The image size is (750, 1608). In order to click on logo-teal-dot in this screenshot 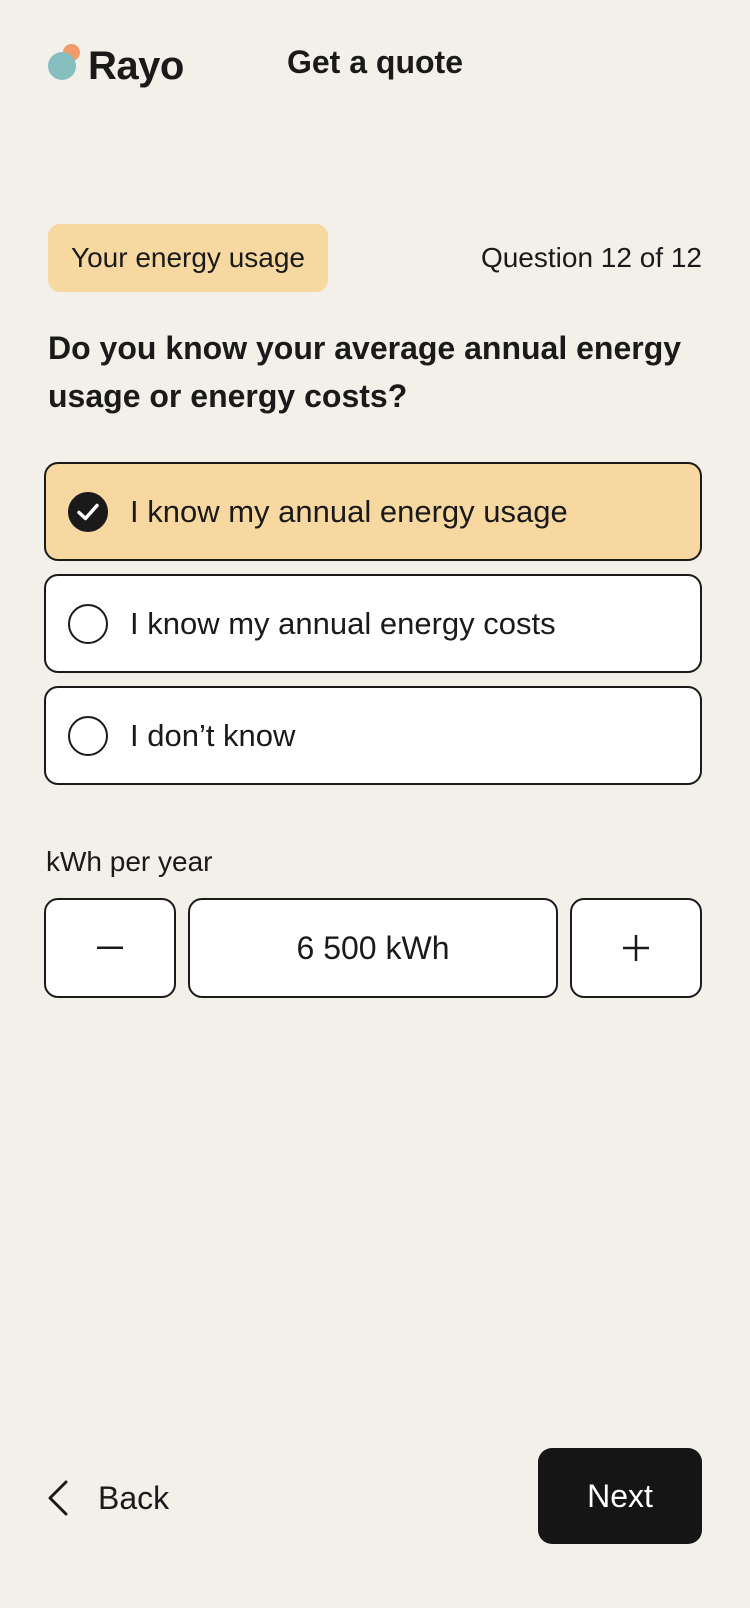, I will do `click(62, 66)`.